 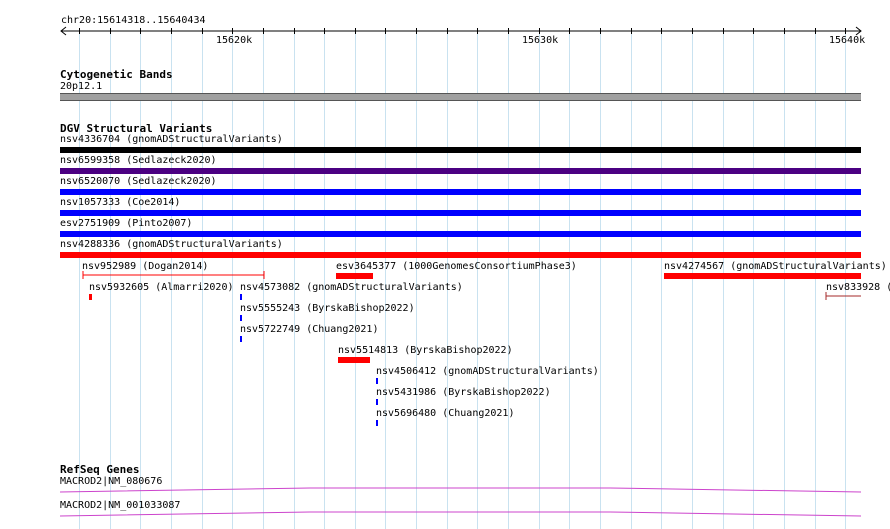 I want to click on feature-label: nsv4274567 (gnomADStructuralVariants), so click(x=775, y=266).